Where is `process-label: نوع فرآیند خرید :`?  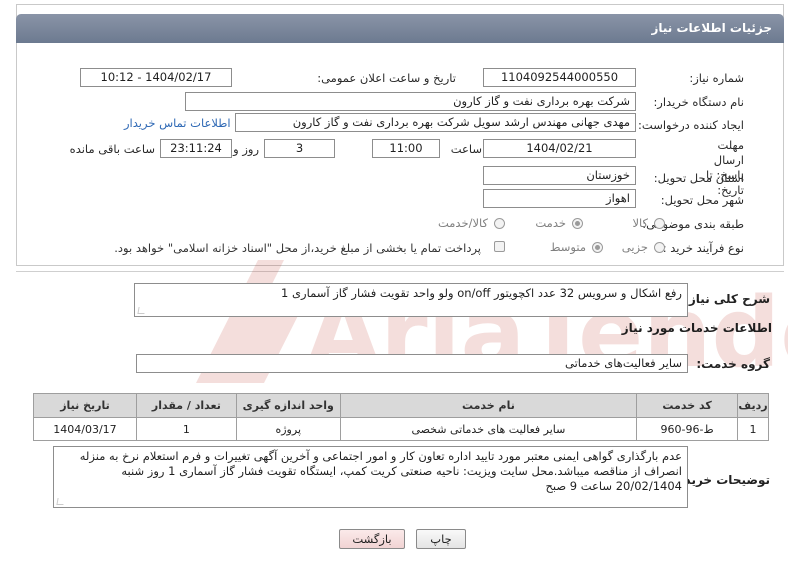 process-label: نوع فرآیند خرید : is located at coordinates (703, 248).